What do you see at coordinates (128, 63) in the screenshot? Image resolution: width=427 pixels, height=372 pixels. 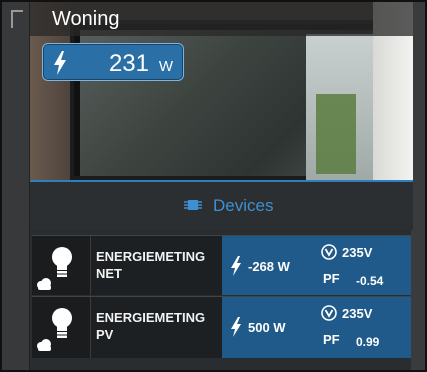 I see `total-power-value: 231` at bounding box center [128, 63].